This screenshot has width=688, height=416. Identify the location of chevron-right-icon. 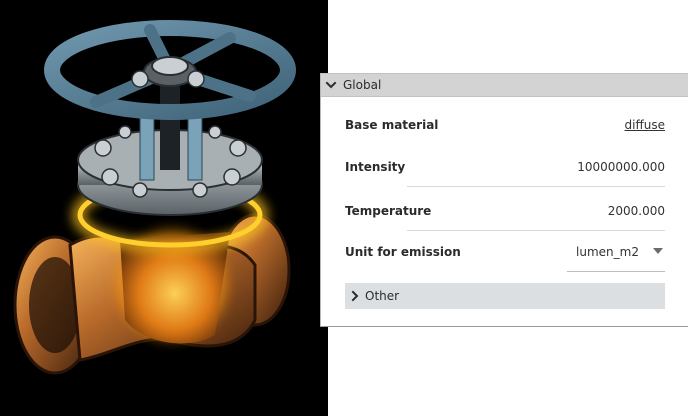
(355, 296).